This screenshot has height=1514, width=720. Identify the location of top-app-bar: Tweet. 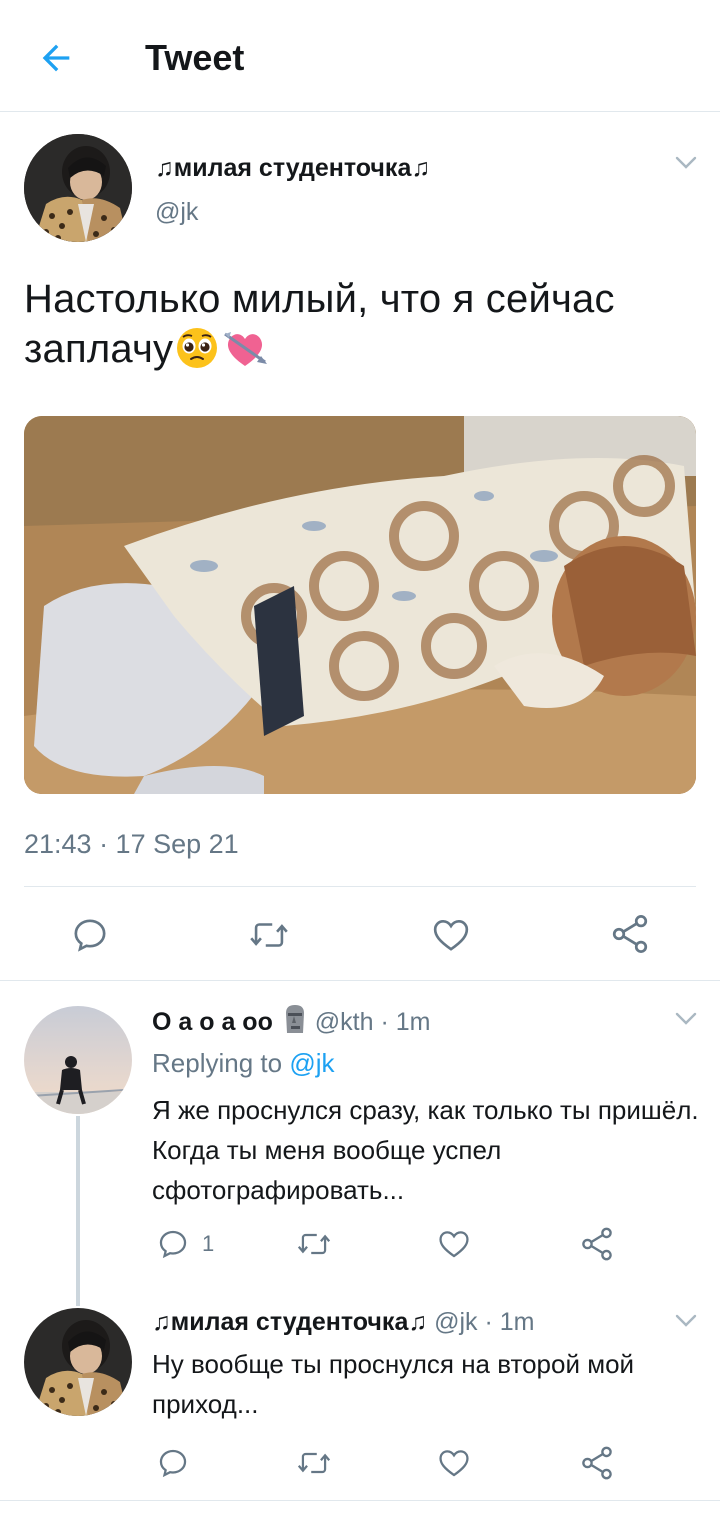
(360, 56).